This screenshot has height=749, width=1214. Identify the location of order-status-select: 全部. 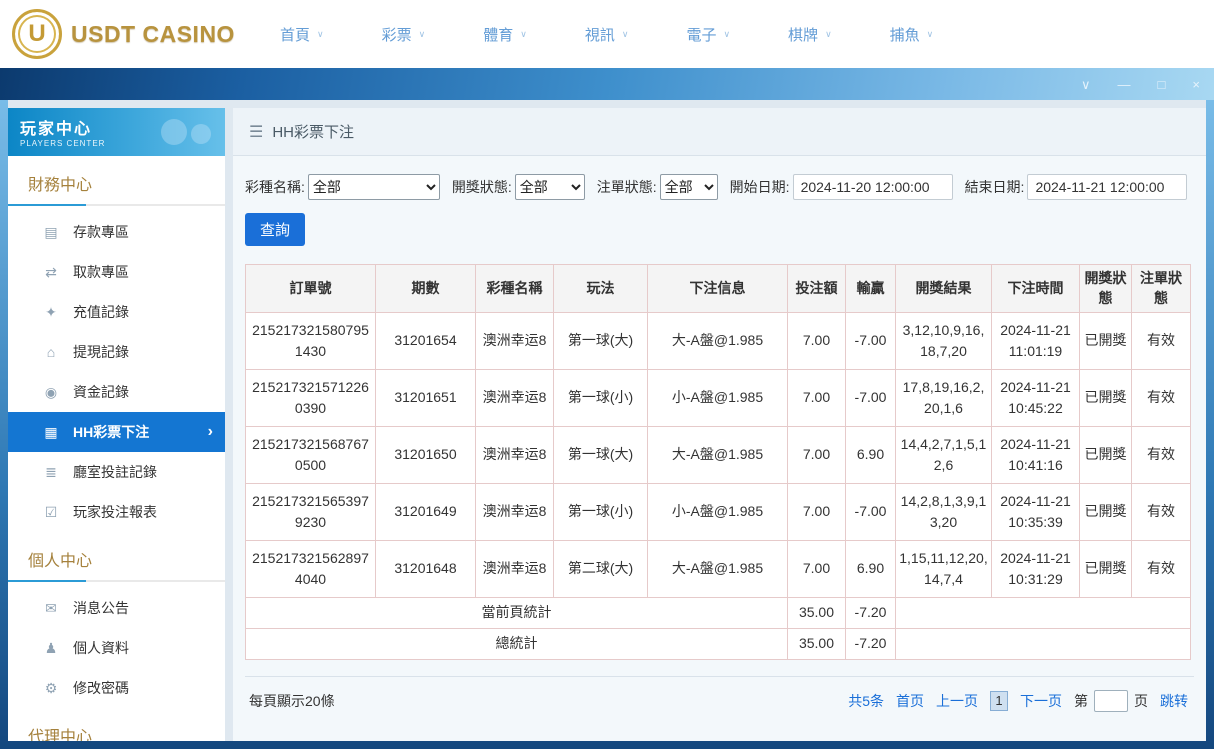
(688, 187).